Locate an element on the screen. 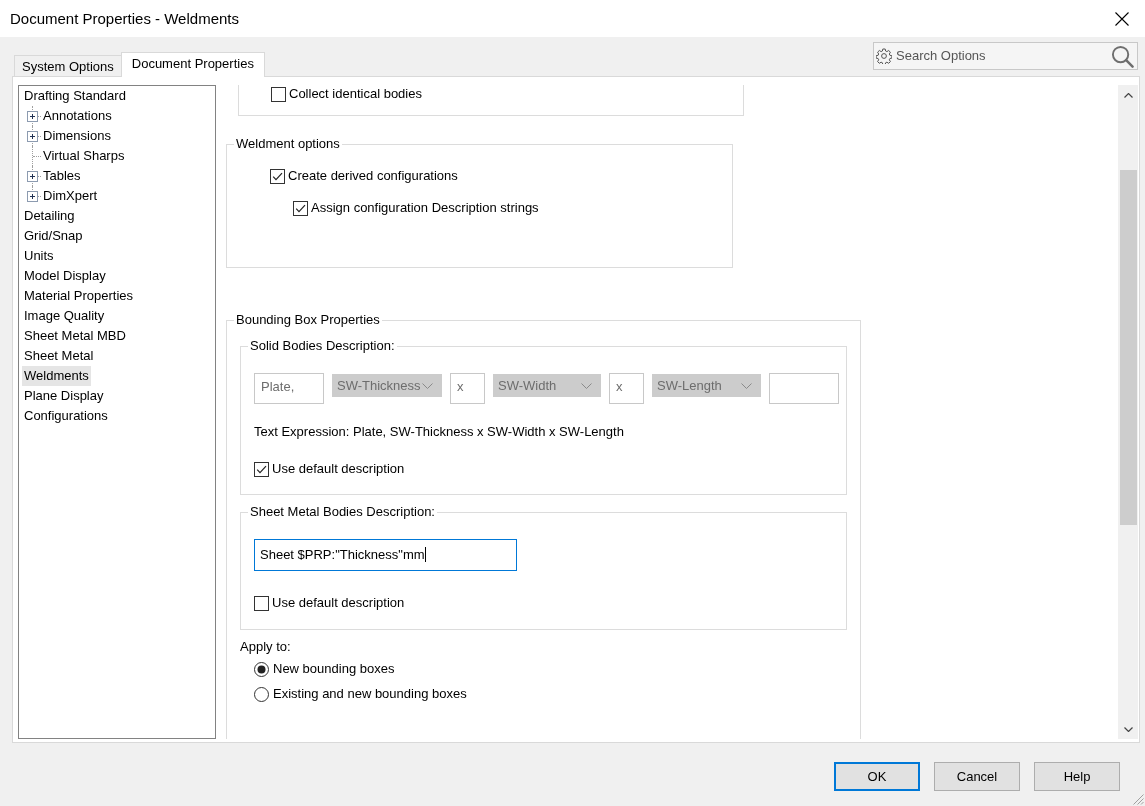 This screenshot has width=1145, height=806. tree-item: Material Properties is located at coordinates (79, 296).